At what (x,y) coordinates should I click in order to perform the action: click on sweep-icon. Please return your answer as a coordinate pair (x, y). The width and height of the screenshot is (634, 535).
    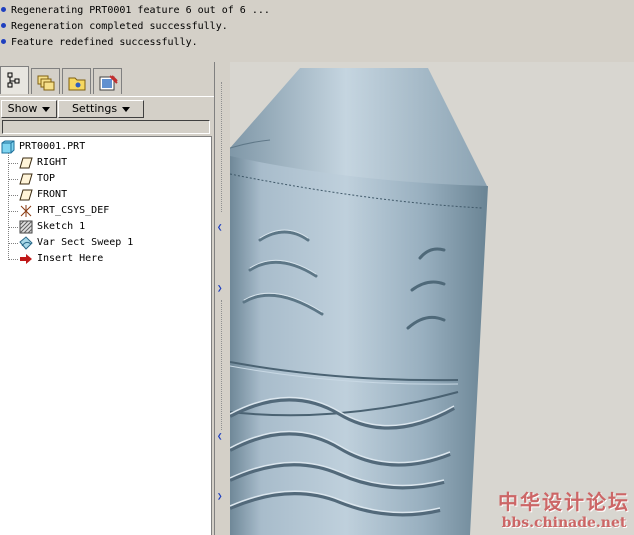
    Looking at the image, I should click on (26, 243).